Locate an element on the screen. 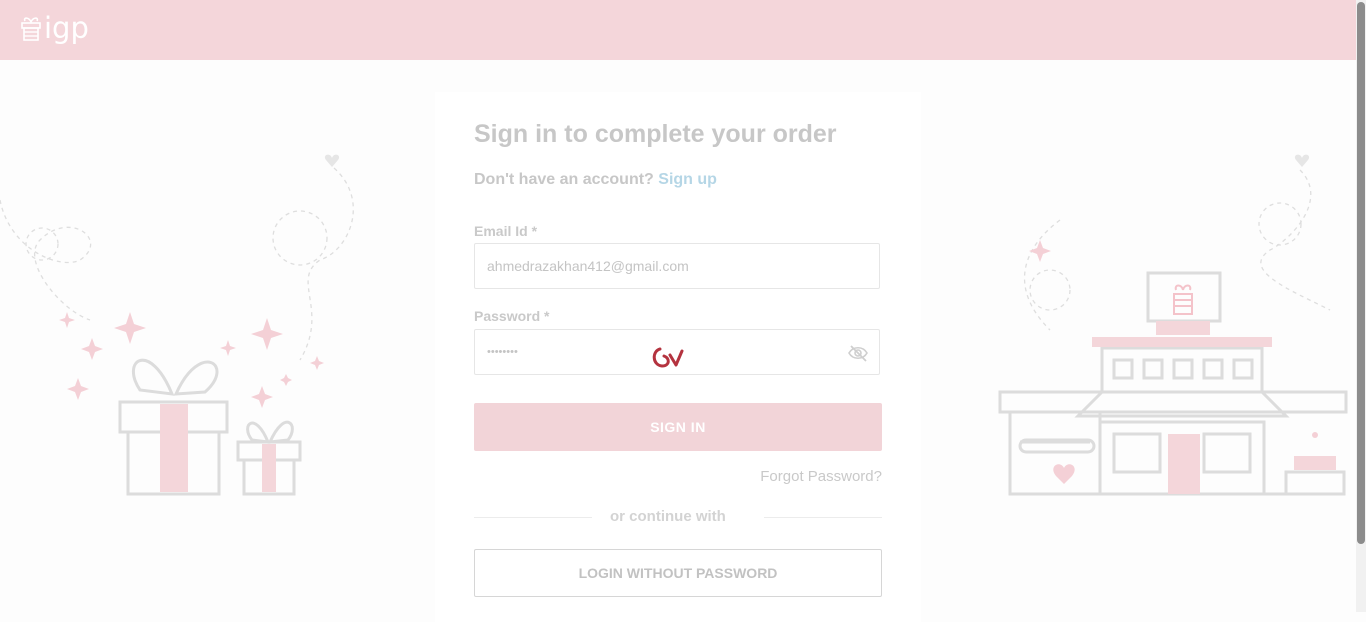  brand-logo: igp is located at coordinates (54, 29).